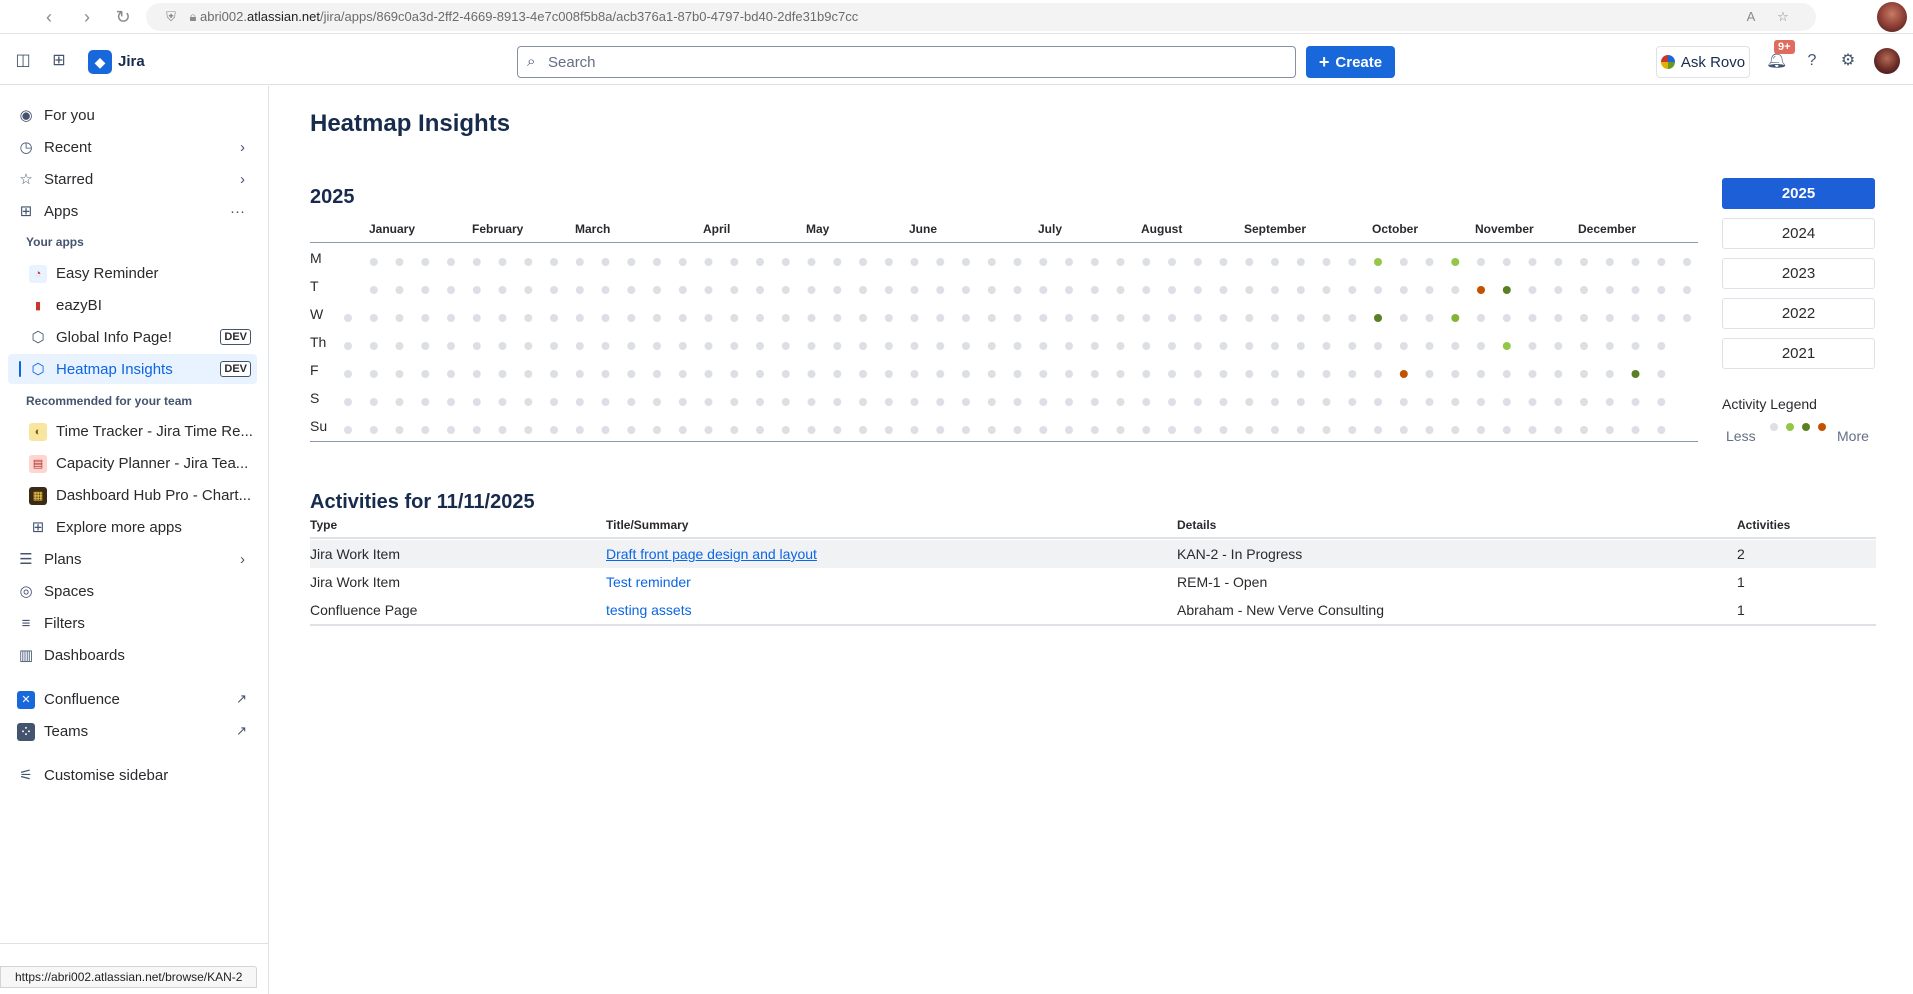  What do you see at coordinates (906, 62) in the screenshot?
I see `search-field: ⌕` at bounding box center [906, 62].